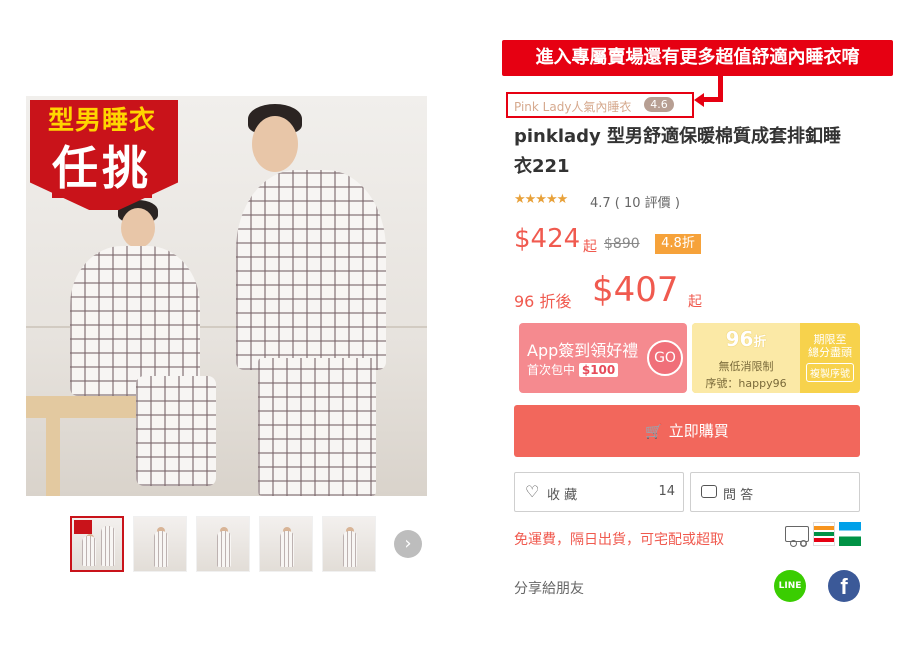 This screenshot has height=650, width=900. I want to click on model-seated-legs, so click(176, 431).